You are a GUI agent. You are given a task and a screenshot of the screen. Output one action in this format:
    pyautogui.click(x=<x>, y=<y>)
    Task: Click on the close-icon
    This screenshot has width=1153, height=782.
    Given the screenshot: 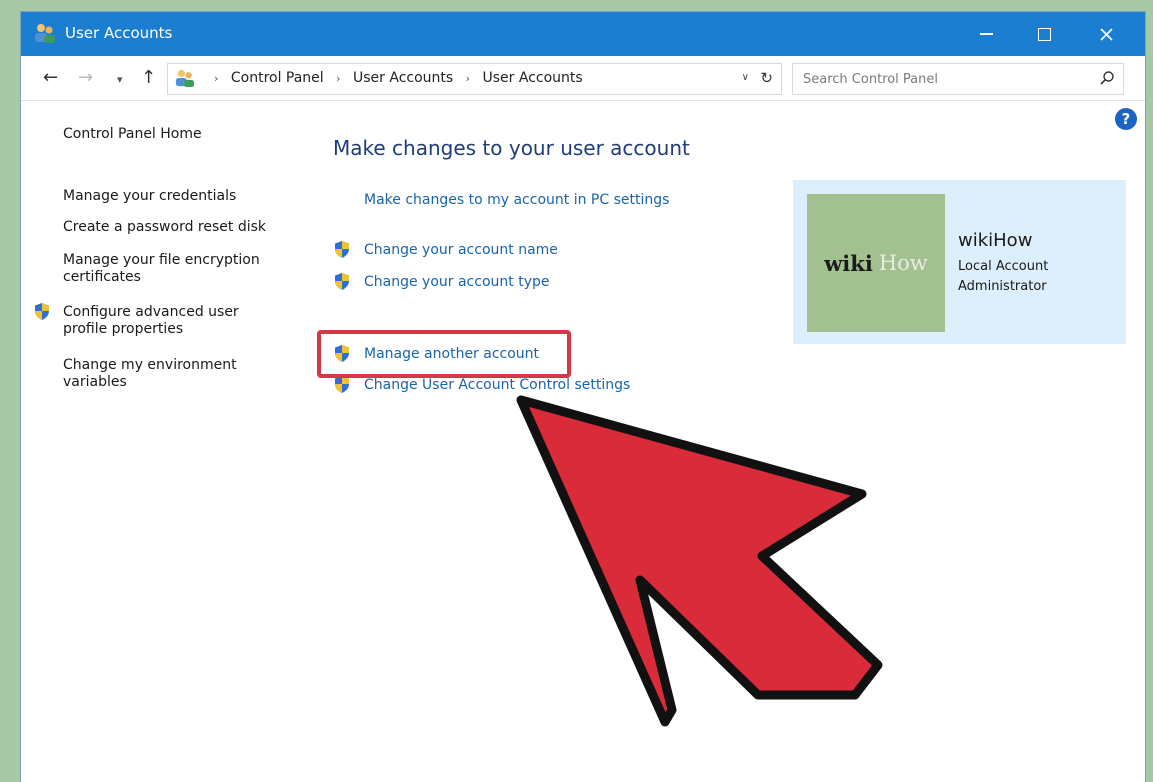 What is the action you would take?
    pyautogui.click(x=1106, y=34)
    